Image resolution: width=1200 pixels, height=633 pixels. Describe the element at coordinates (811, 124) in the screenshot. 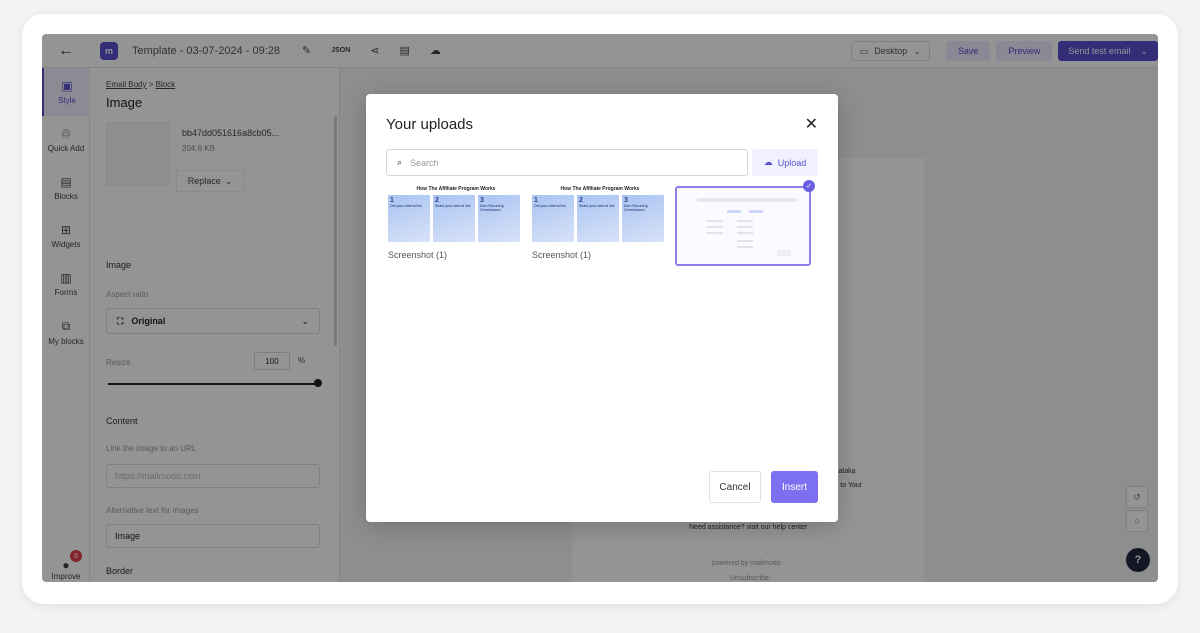

I see `close-icon: ✕` at that location.